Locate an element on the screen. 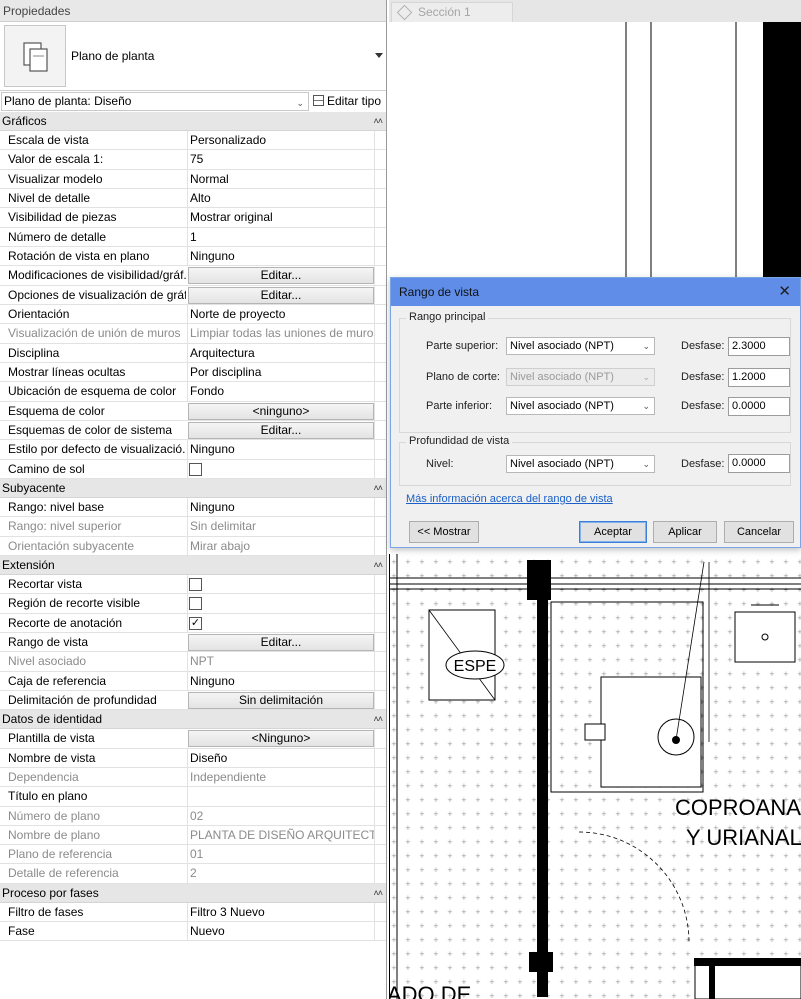  property-edit-button: <Ninguno> is located at coordinates (281, 739).